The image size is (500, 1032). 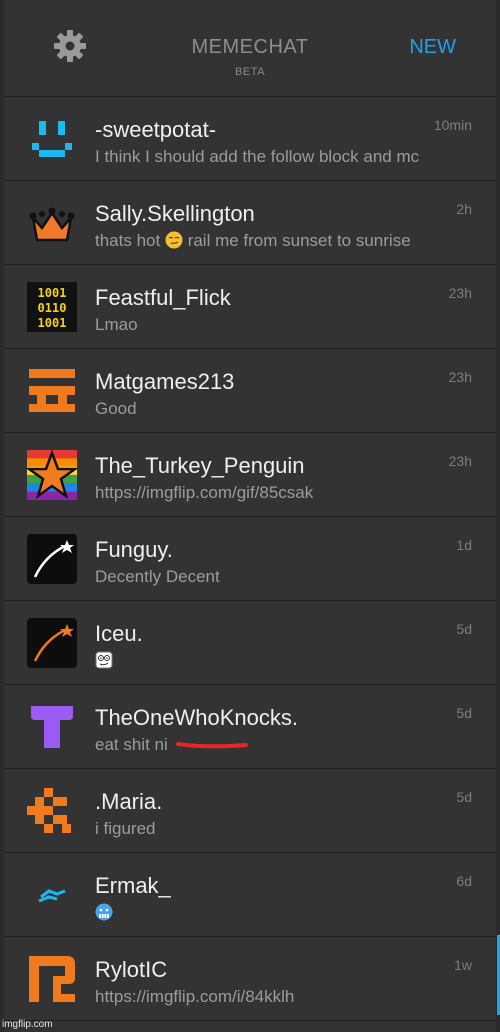 I want to click on timestamp: 1w, so click(x=463, y=965).